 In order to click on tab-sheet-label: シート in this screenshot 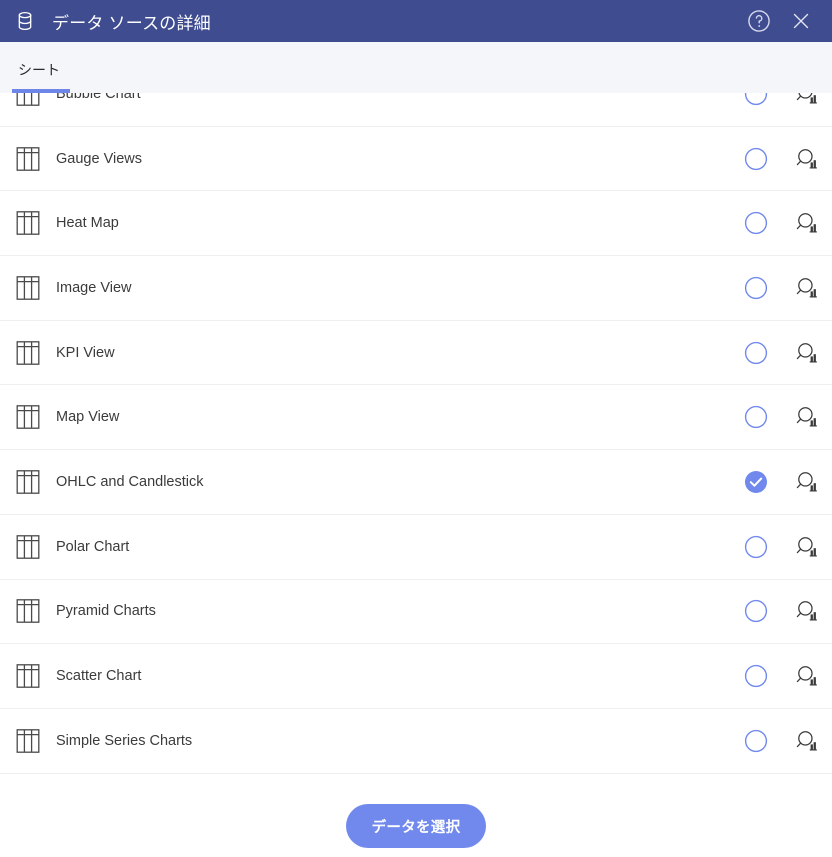, I will do `click(39, 70)`.